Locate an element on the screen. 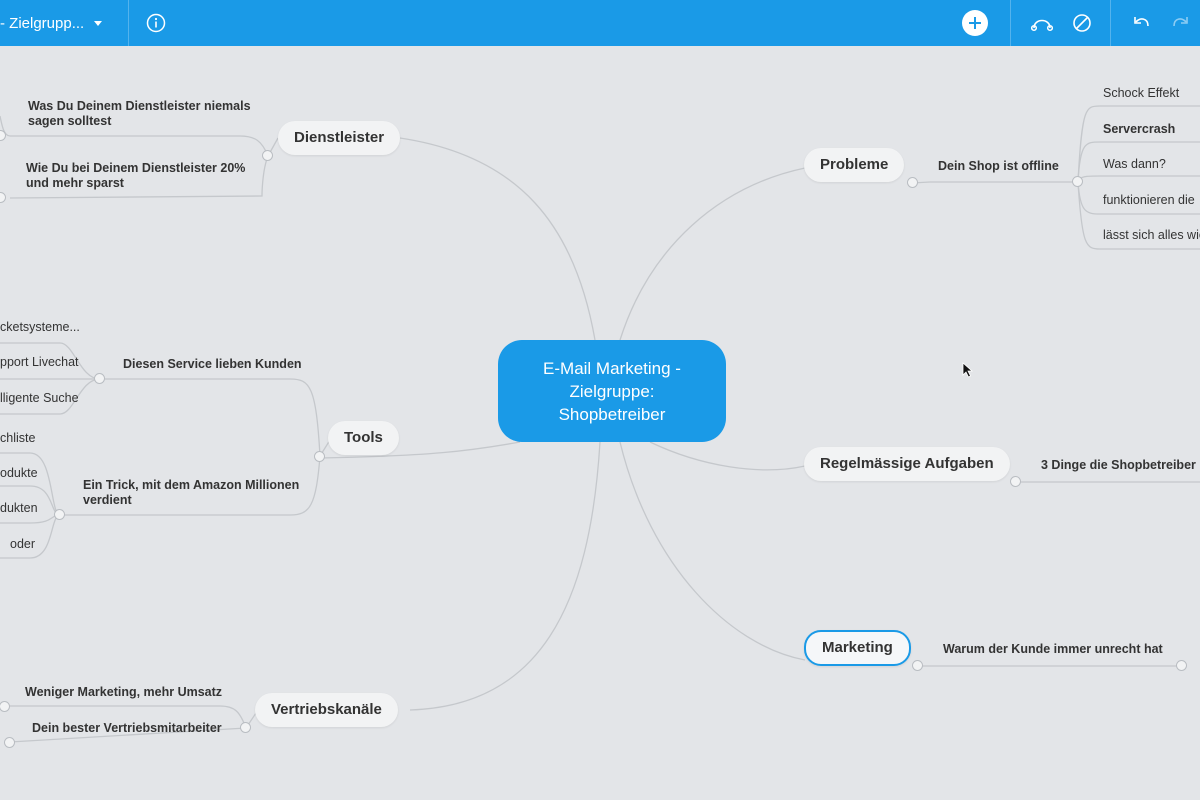 The width and height of the screenshot is (1200, 800). leaf-support-livechat: pport Livechat is located at coordinates (39, 362).